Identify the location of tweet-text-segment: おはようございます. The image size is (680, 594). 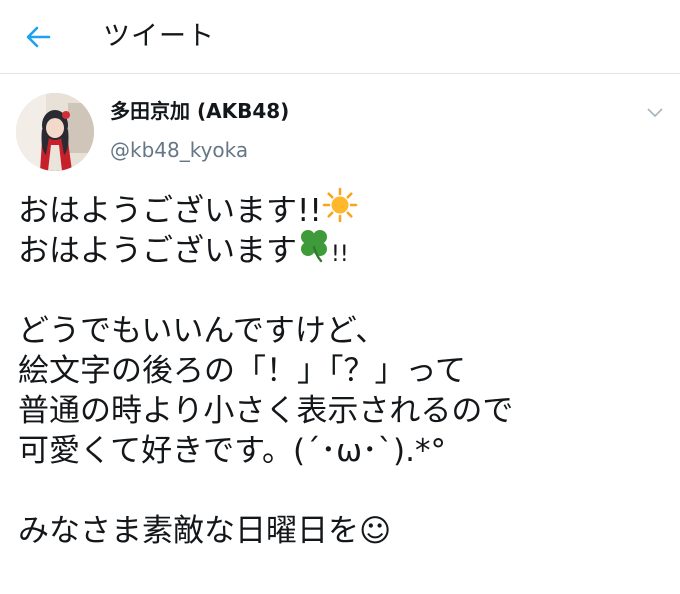
(157, 251).